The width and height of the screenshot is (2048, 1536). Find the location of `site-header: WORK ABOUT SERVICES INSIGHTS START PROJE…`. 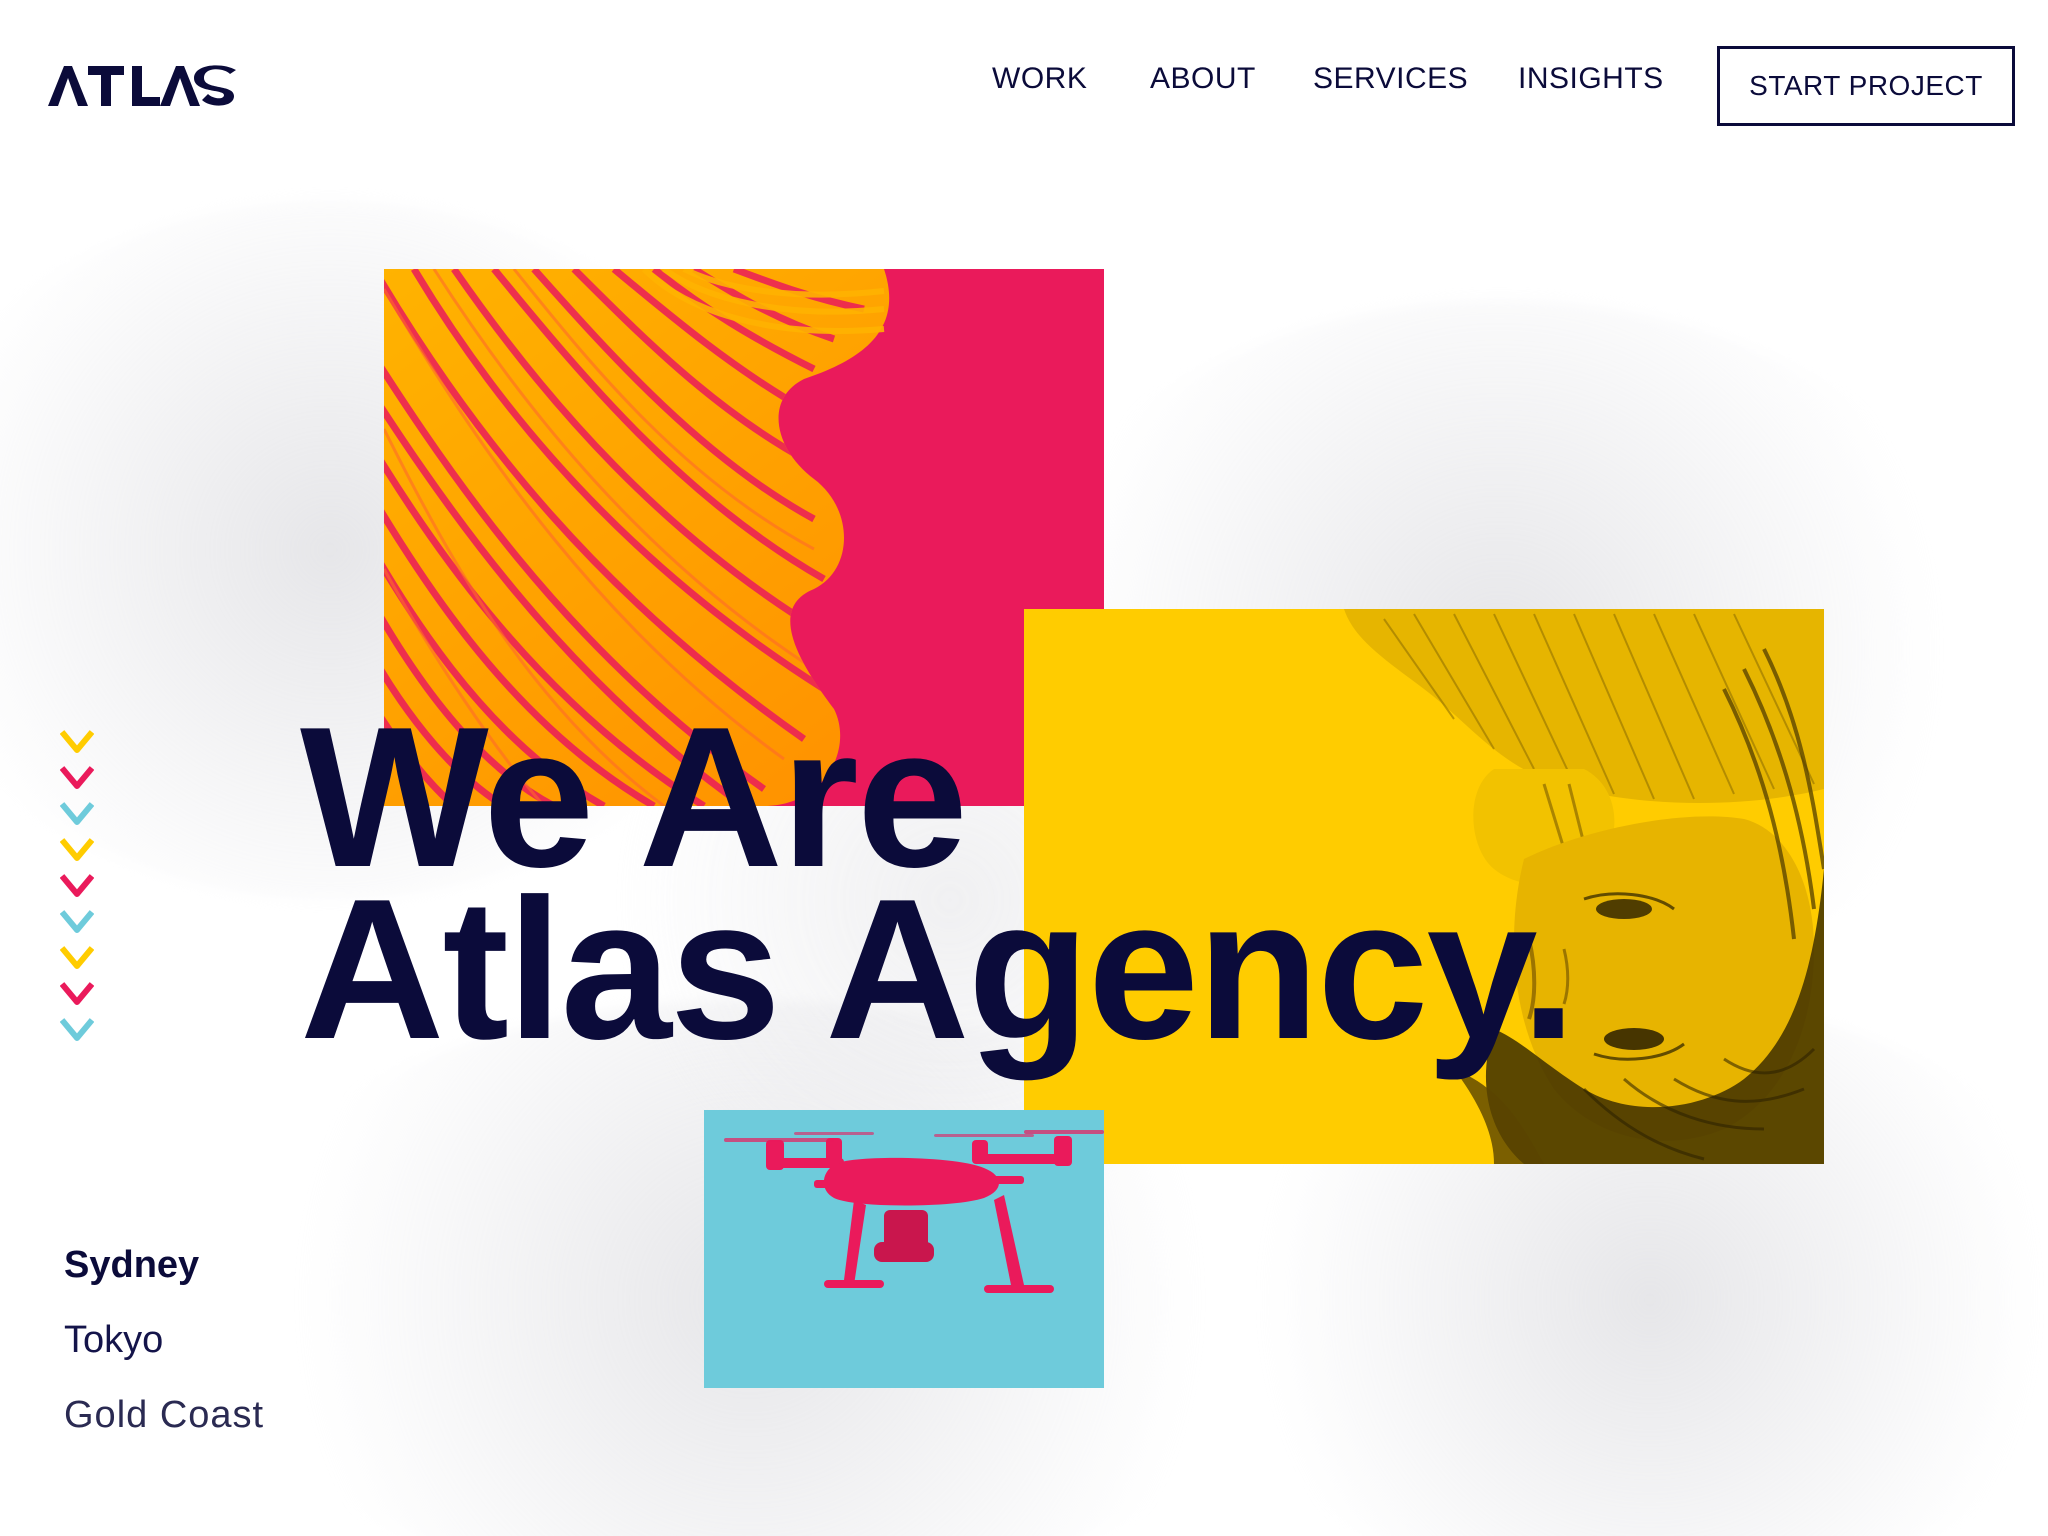

site-header: WORK ABOUT SERVICES INSIGHTS START PROJE… is located at coordinates (1024, 85).